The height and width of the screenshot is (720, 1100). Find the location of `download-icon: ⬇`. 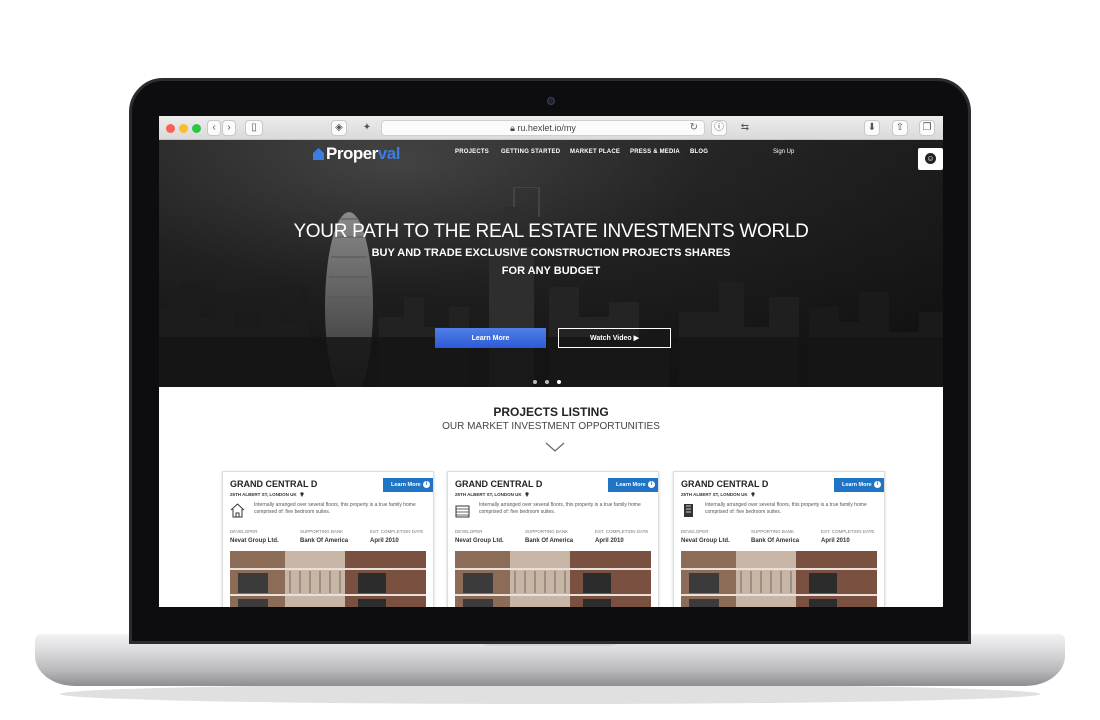

download-icon: ⬇ is located at coordinates (872, 128).